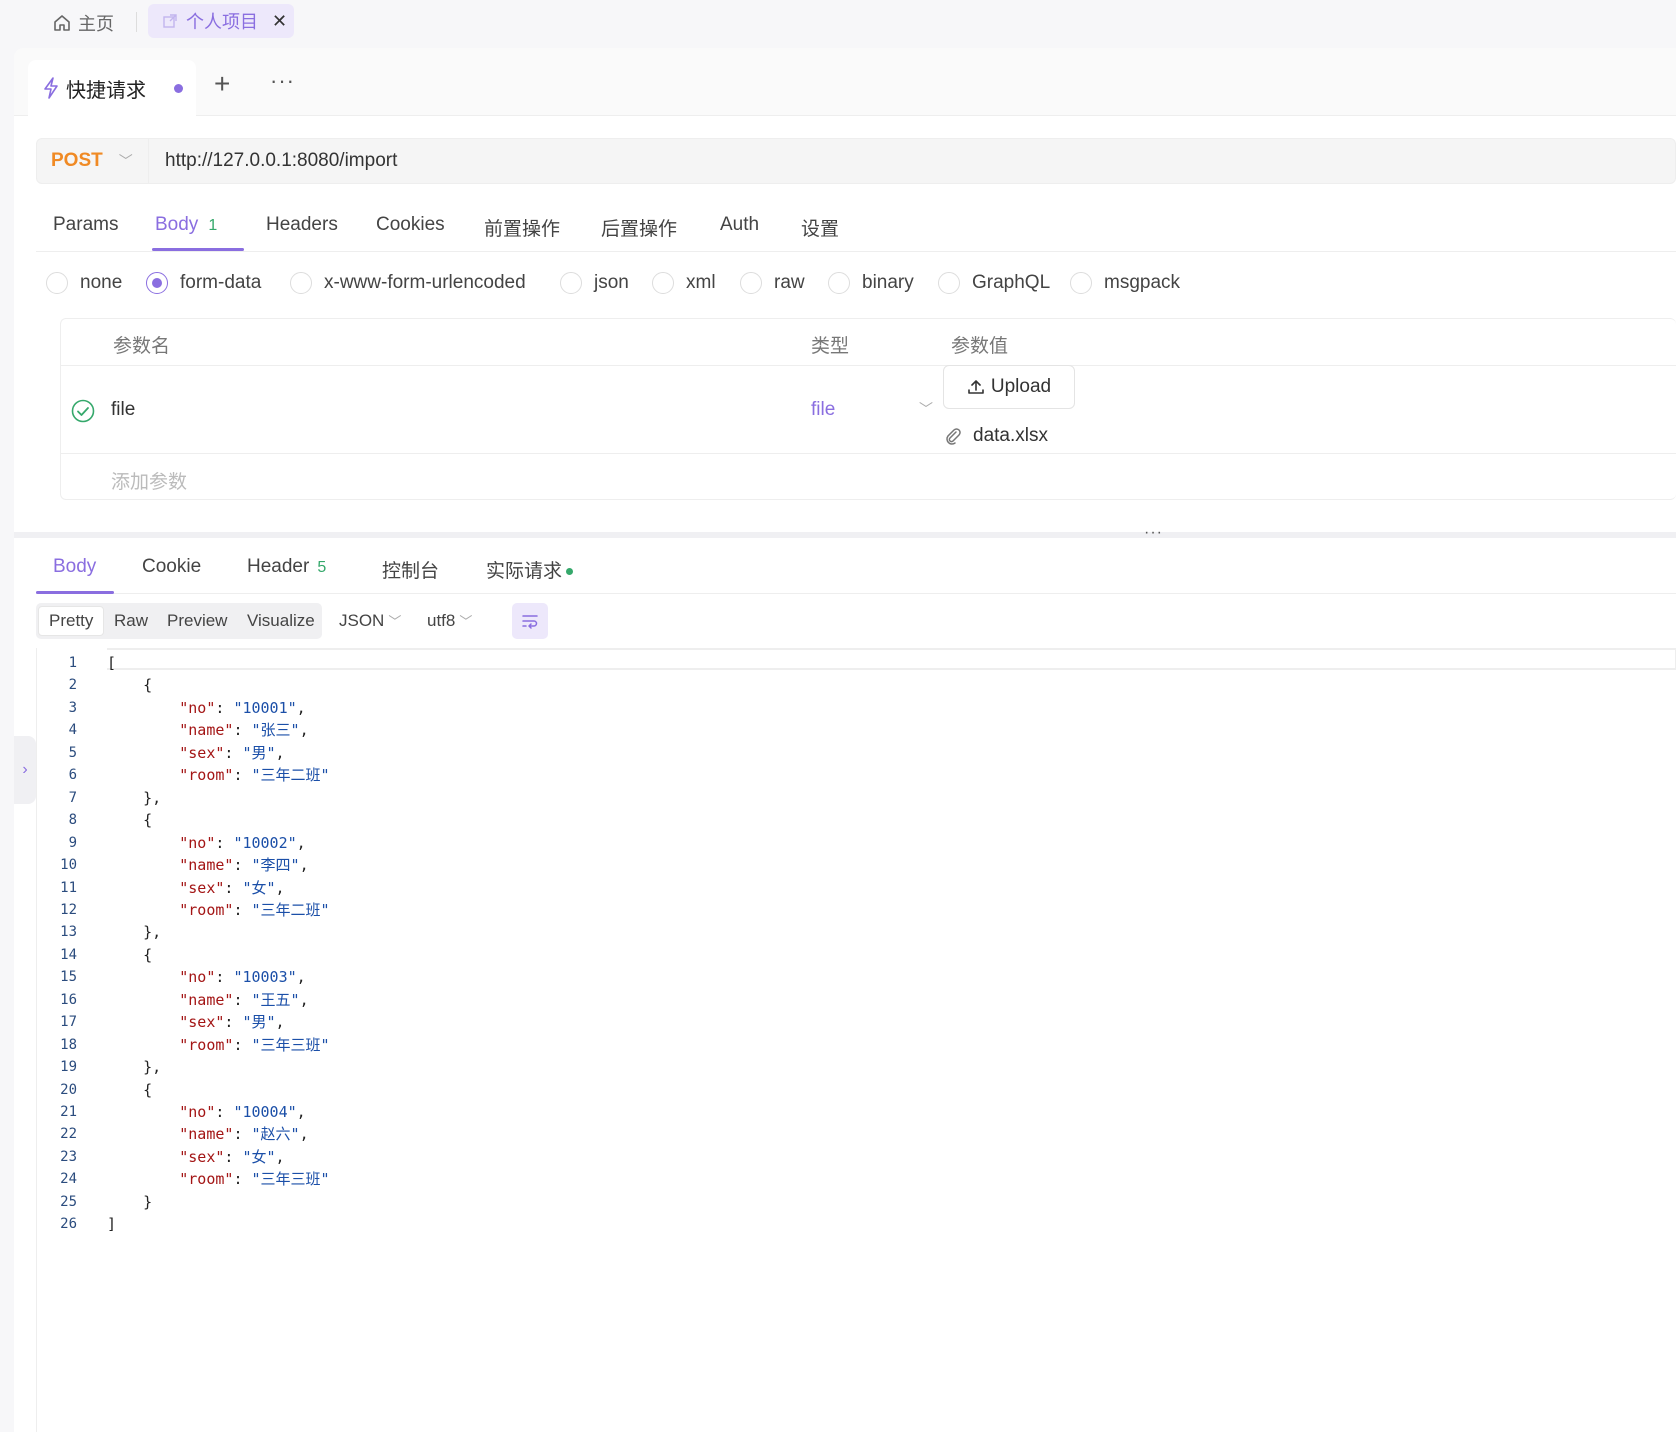 Image resolution: width=1676 pixels, height=1432 pixels. Describe the element at coordinates (72, 663) in the screenshot. I see `line-number: 1` at that location.